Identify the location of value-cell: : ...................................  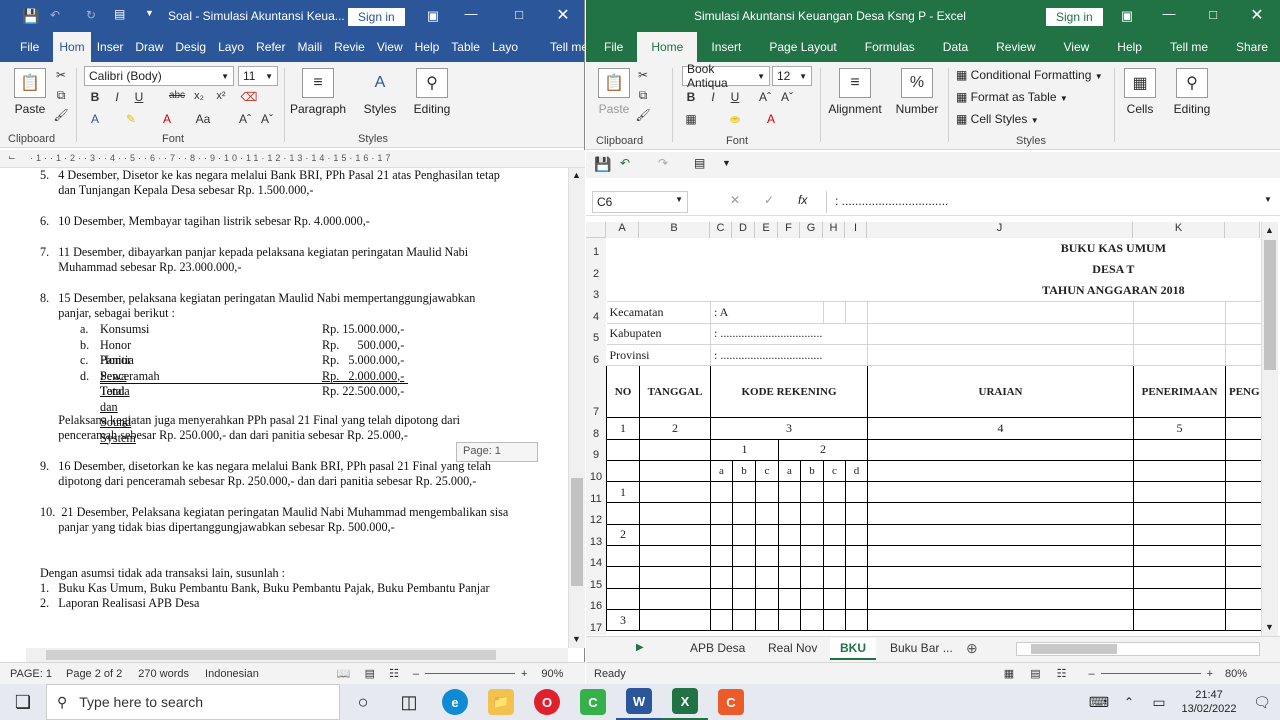
(789, 333).